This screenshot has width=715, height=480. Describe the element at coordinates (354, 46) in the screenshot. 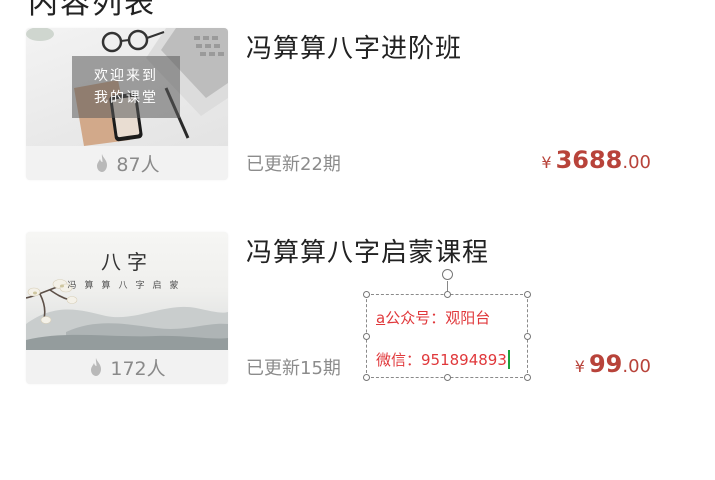

I see `course-title: 冯算算八字进阶班` at that location.